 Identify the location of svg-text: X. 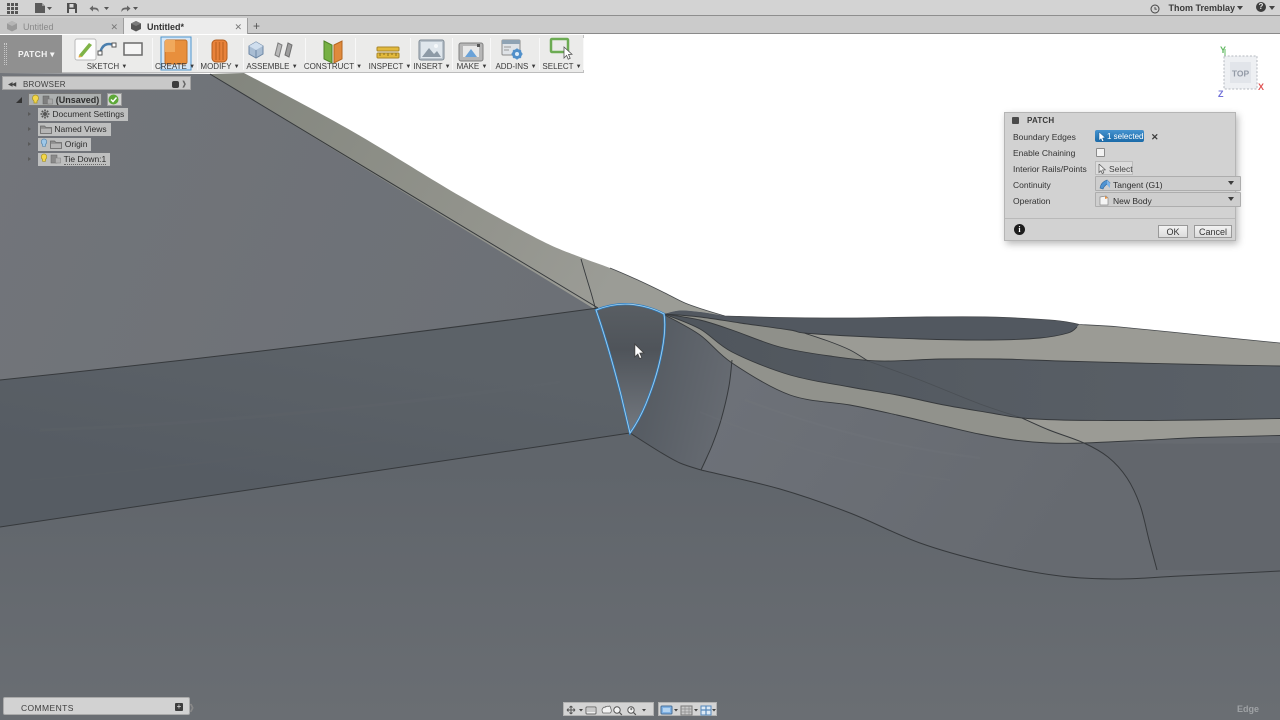
(1261, 87).